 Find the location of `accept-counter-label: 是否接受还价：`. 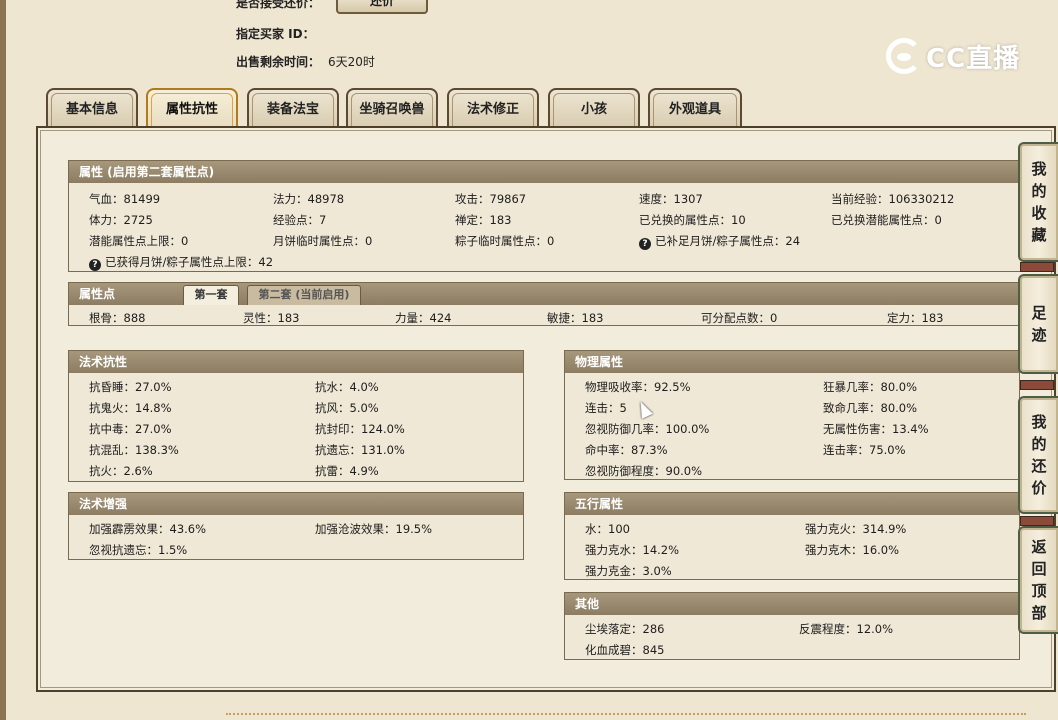

accept-counter-label: 是否接受还价： is located at coordinates (278, 5).